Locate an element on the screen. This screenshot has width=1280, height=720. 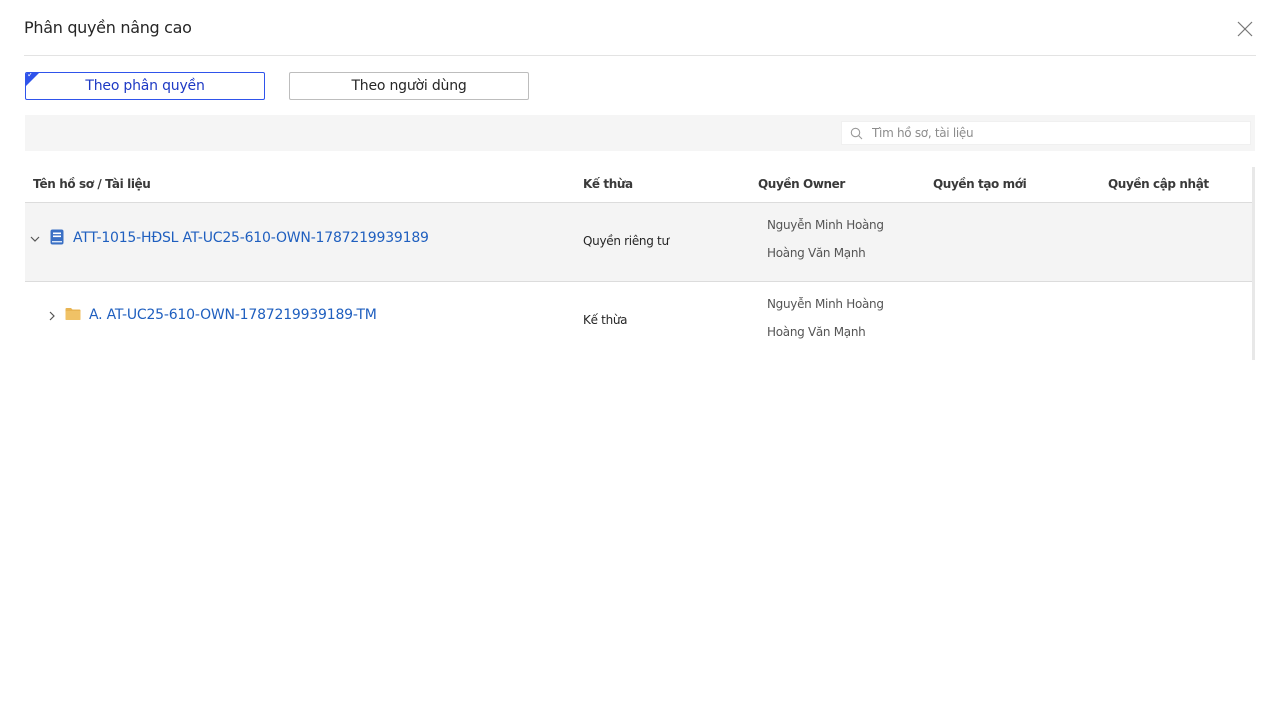
document-icon is located at coordinates (57, 237).